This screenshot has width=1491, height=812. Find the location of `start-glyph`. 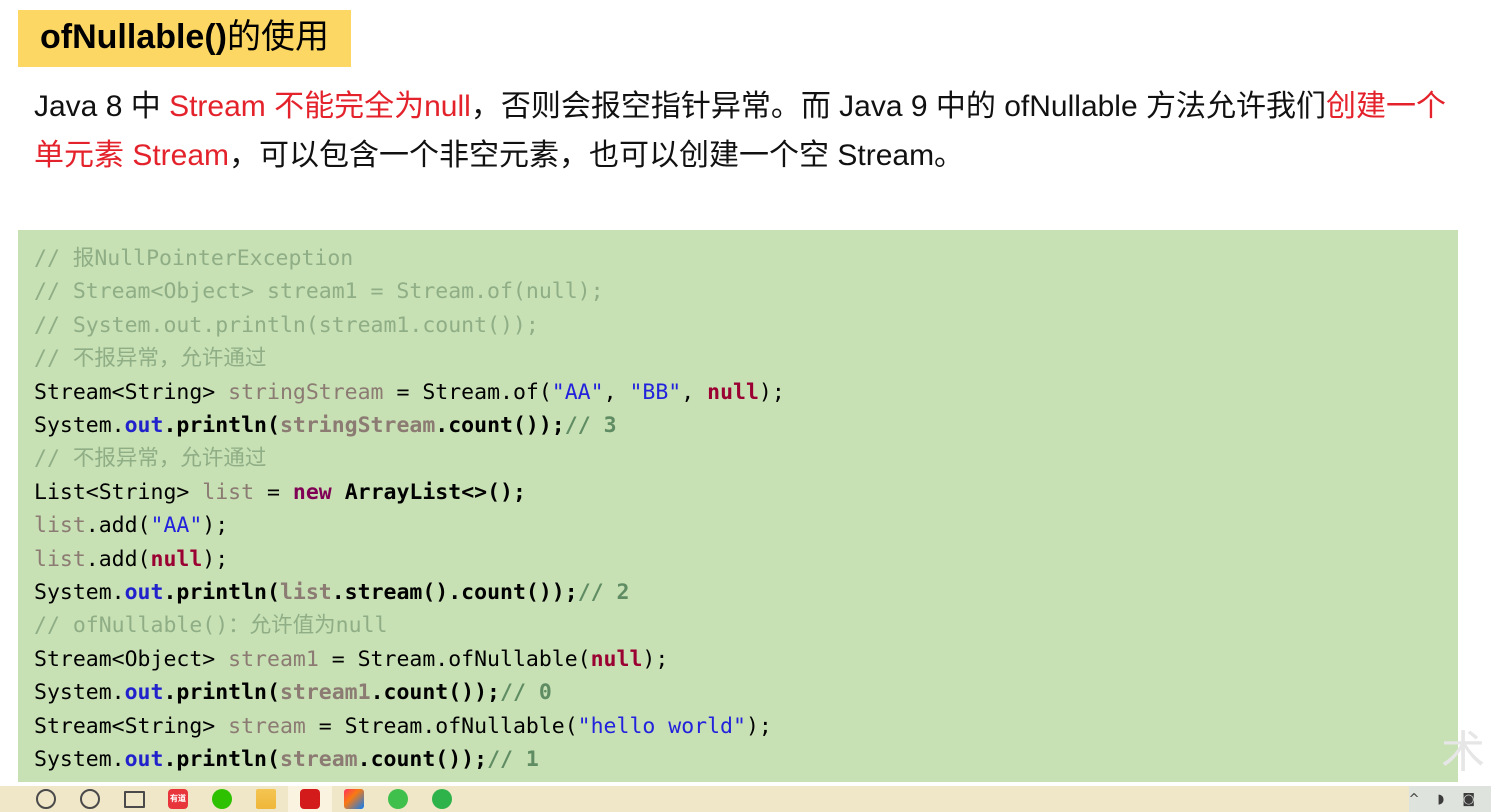

start-glyph is located at coordinates (46, 799).